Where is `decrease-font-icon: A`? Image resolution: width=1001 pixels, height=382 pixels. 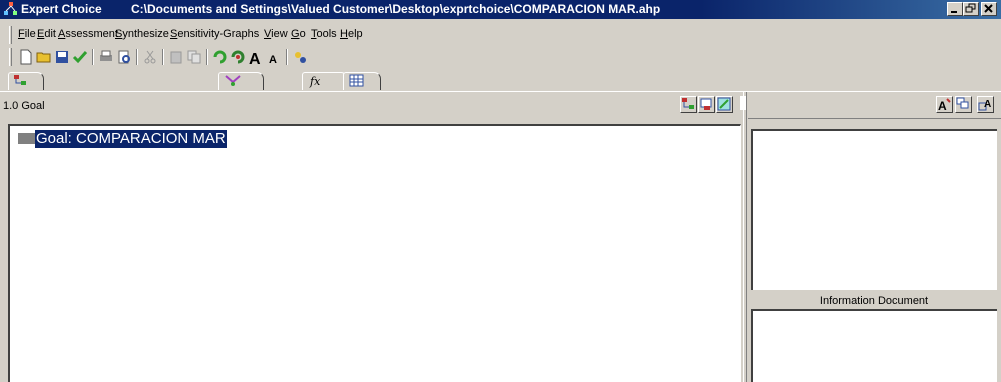 decrease-font-icon: A is located at coordinates (274, 57).